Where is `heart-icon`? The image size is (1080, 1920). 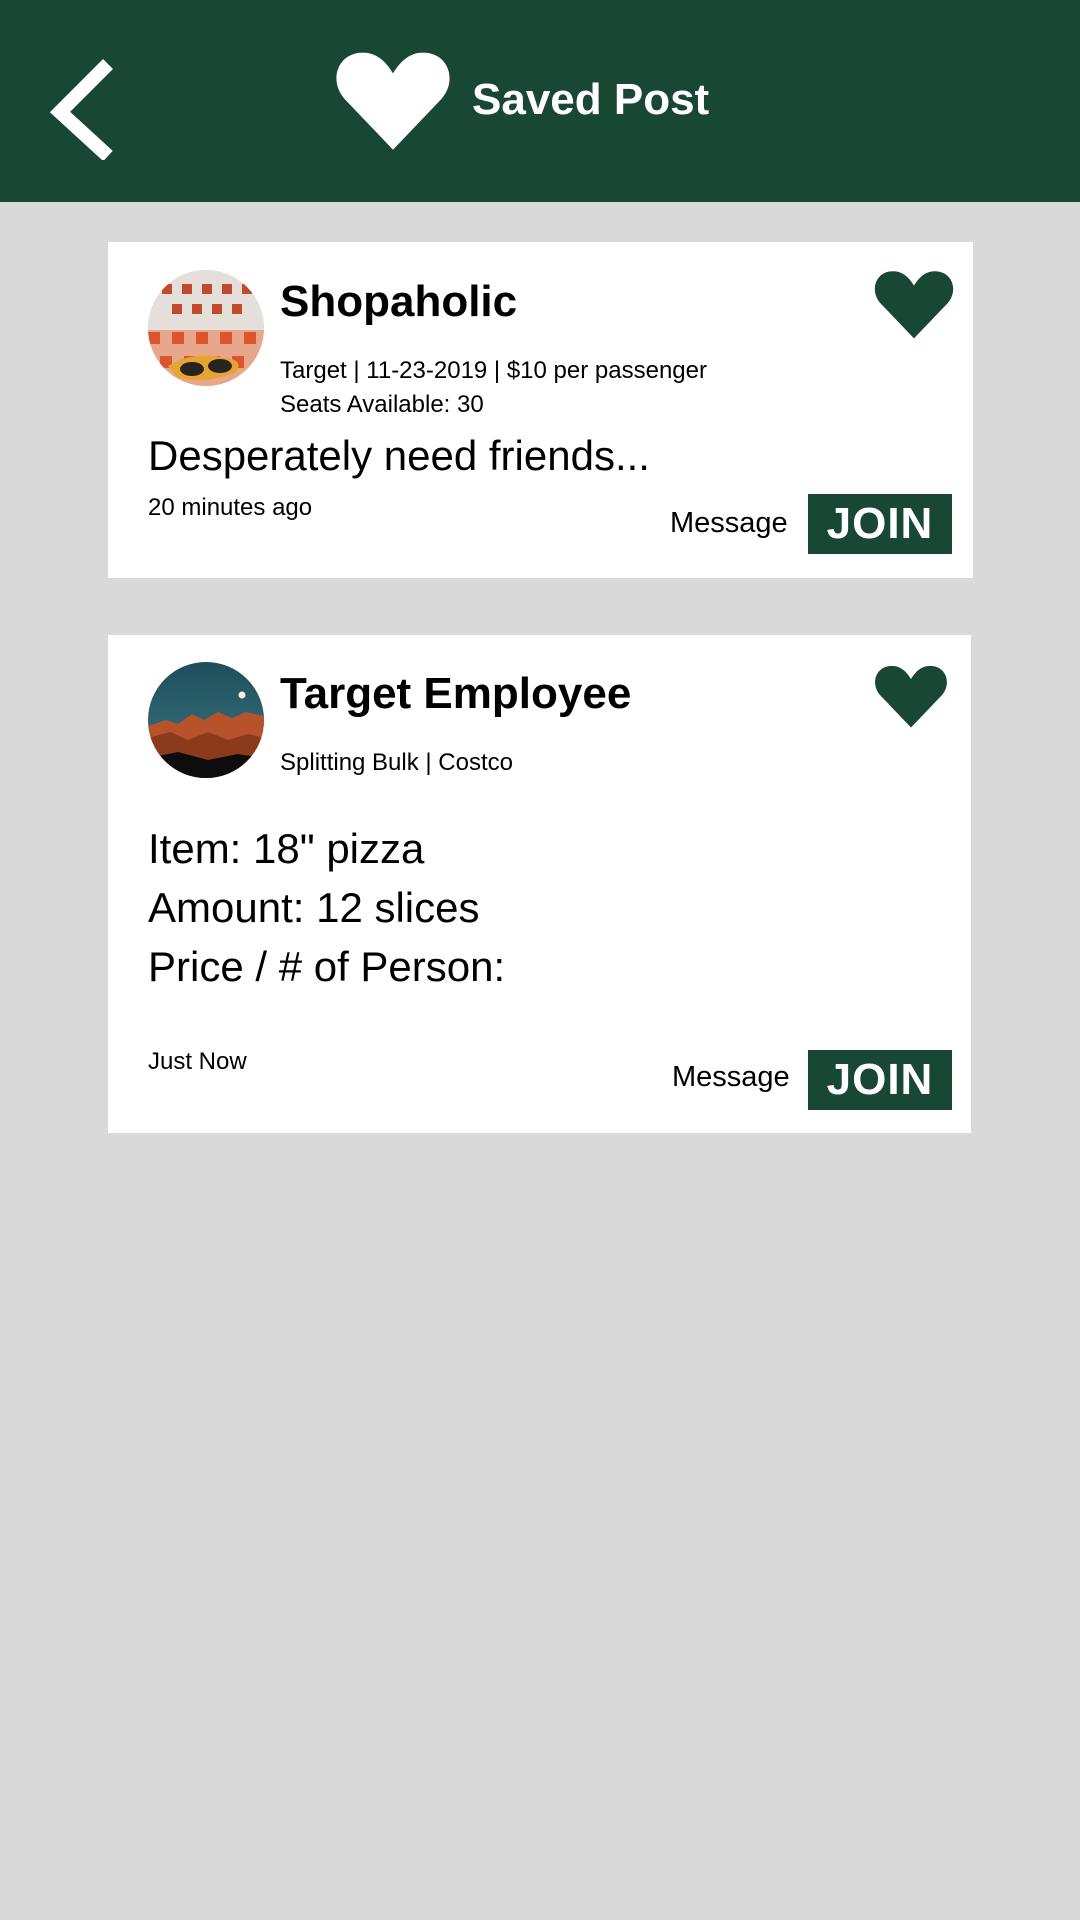
heart-icon is located at coordinates (393, 101).